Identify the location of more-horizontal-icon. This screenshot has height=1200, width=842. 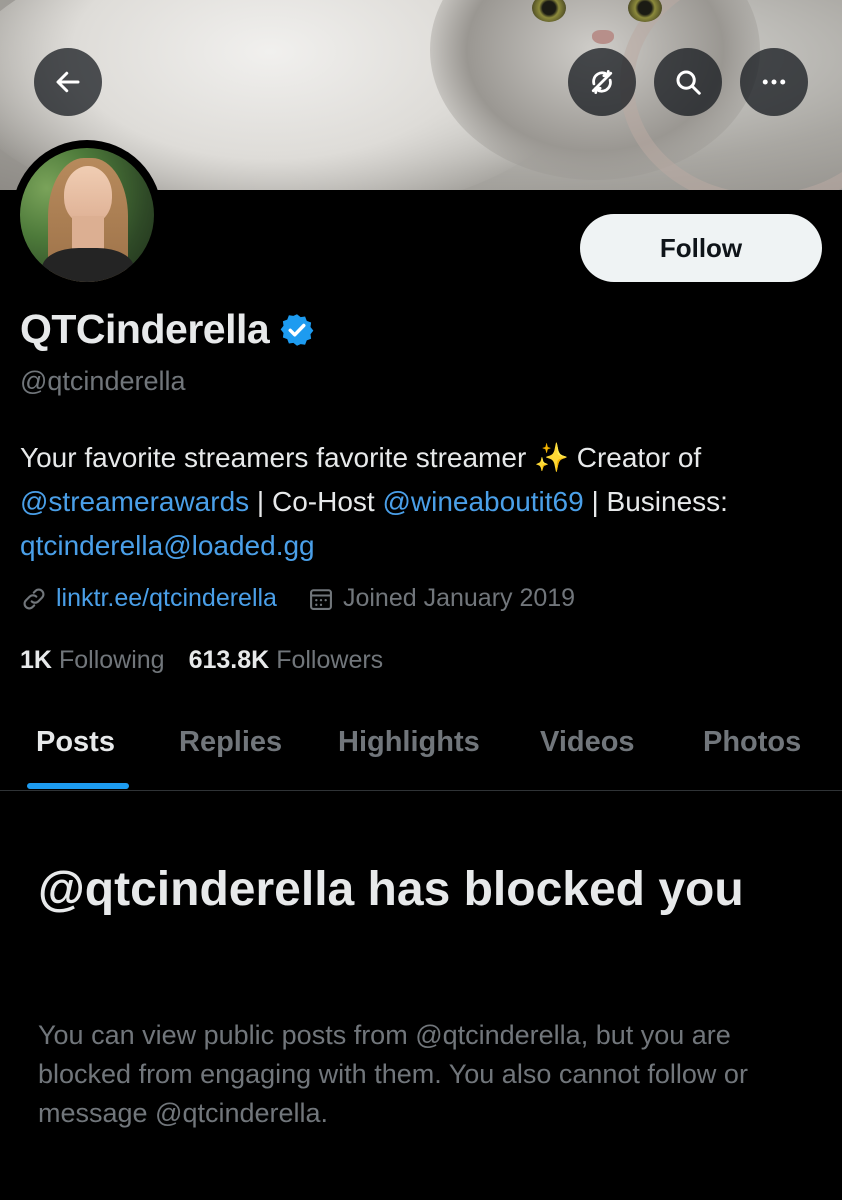
(774, 82).